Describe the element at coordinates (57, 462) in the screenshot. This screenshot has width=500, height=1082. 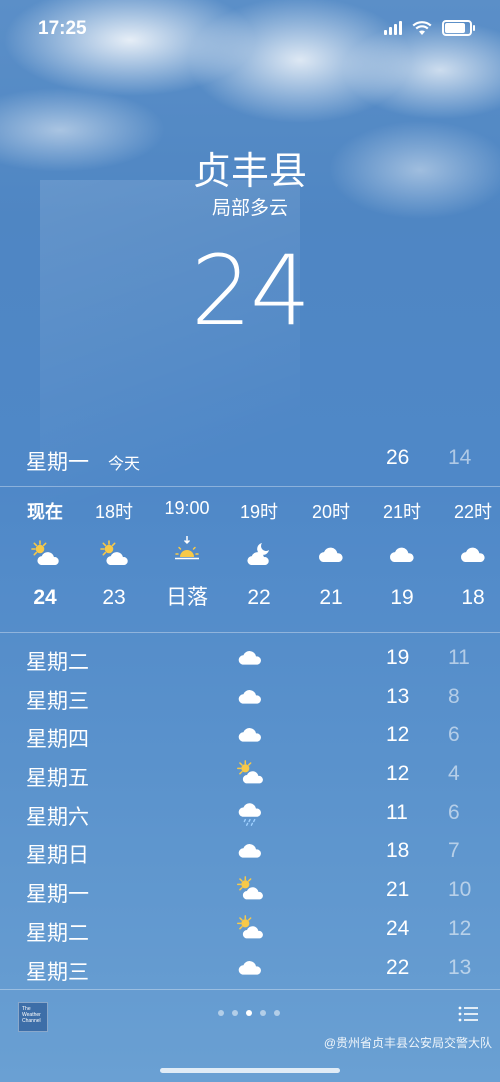
I see `today-day: 星期一` at that location.